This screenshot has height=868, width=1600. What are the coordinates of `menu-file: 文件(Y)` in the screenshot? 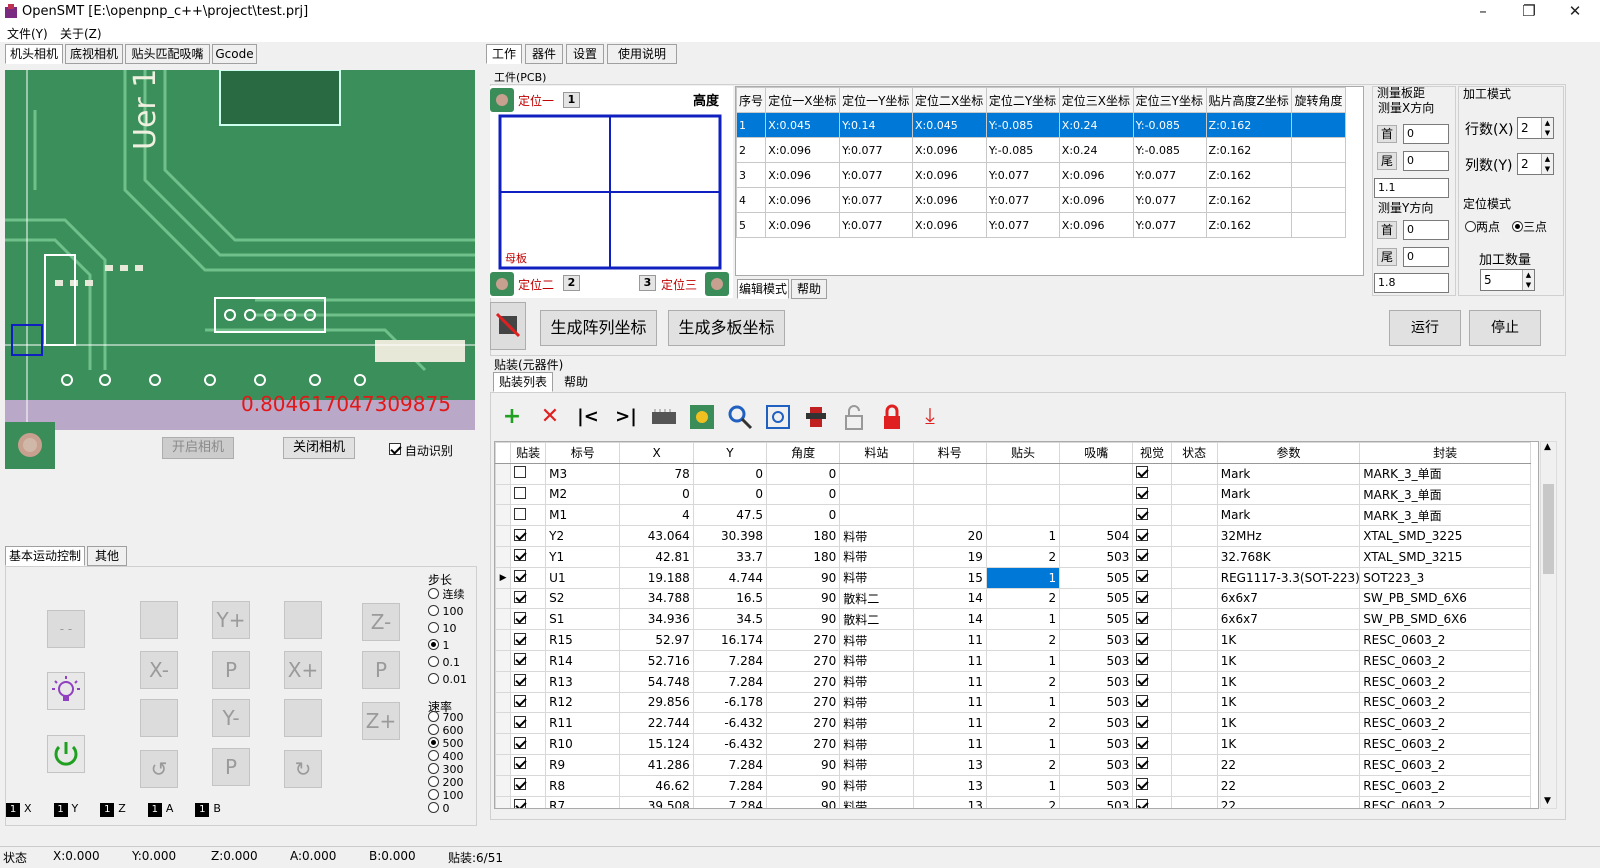 It's located at (27, 33).